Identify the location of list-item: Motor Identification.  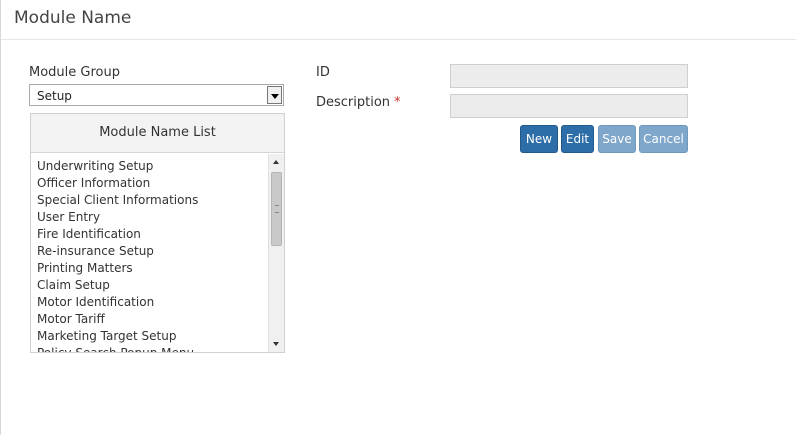
(149, 302).